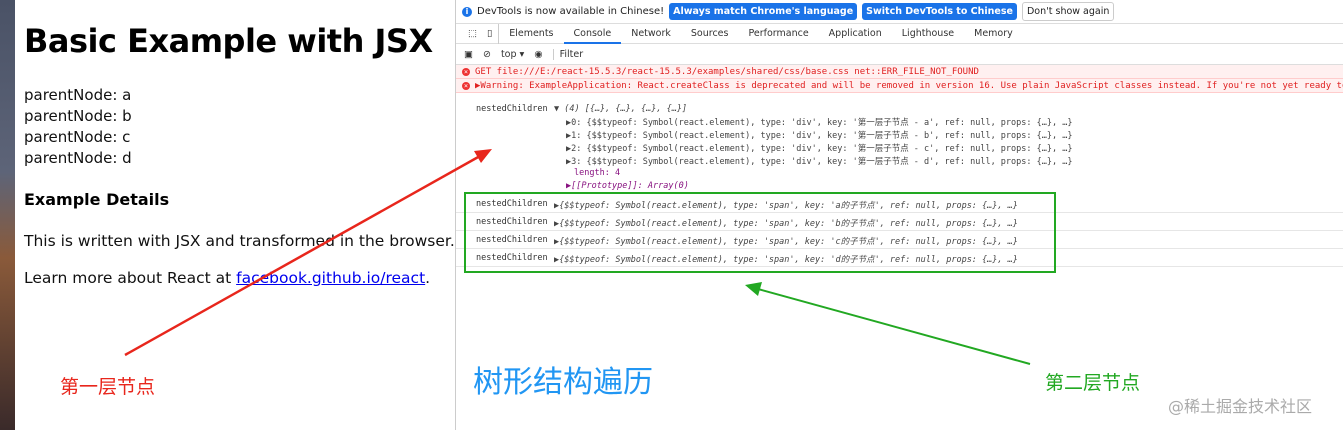 This screenshot has height=430, width=1343. Describe the element at coordinates (563, 382) in the screenshot. I see `tree-traversal-title: 树形结构遍历` at that location.